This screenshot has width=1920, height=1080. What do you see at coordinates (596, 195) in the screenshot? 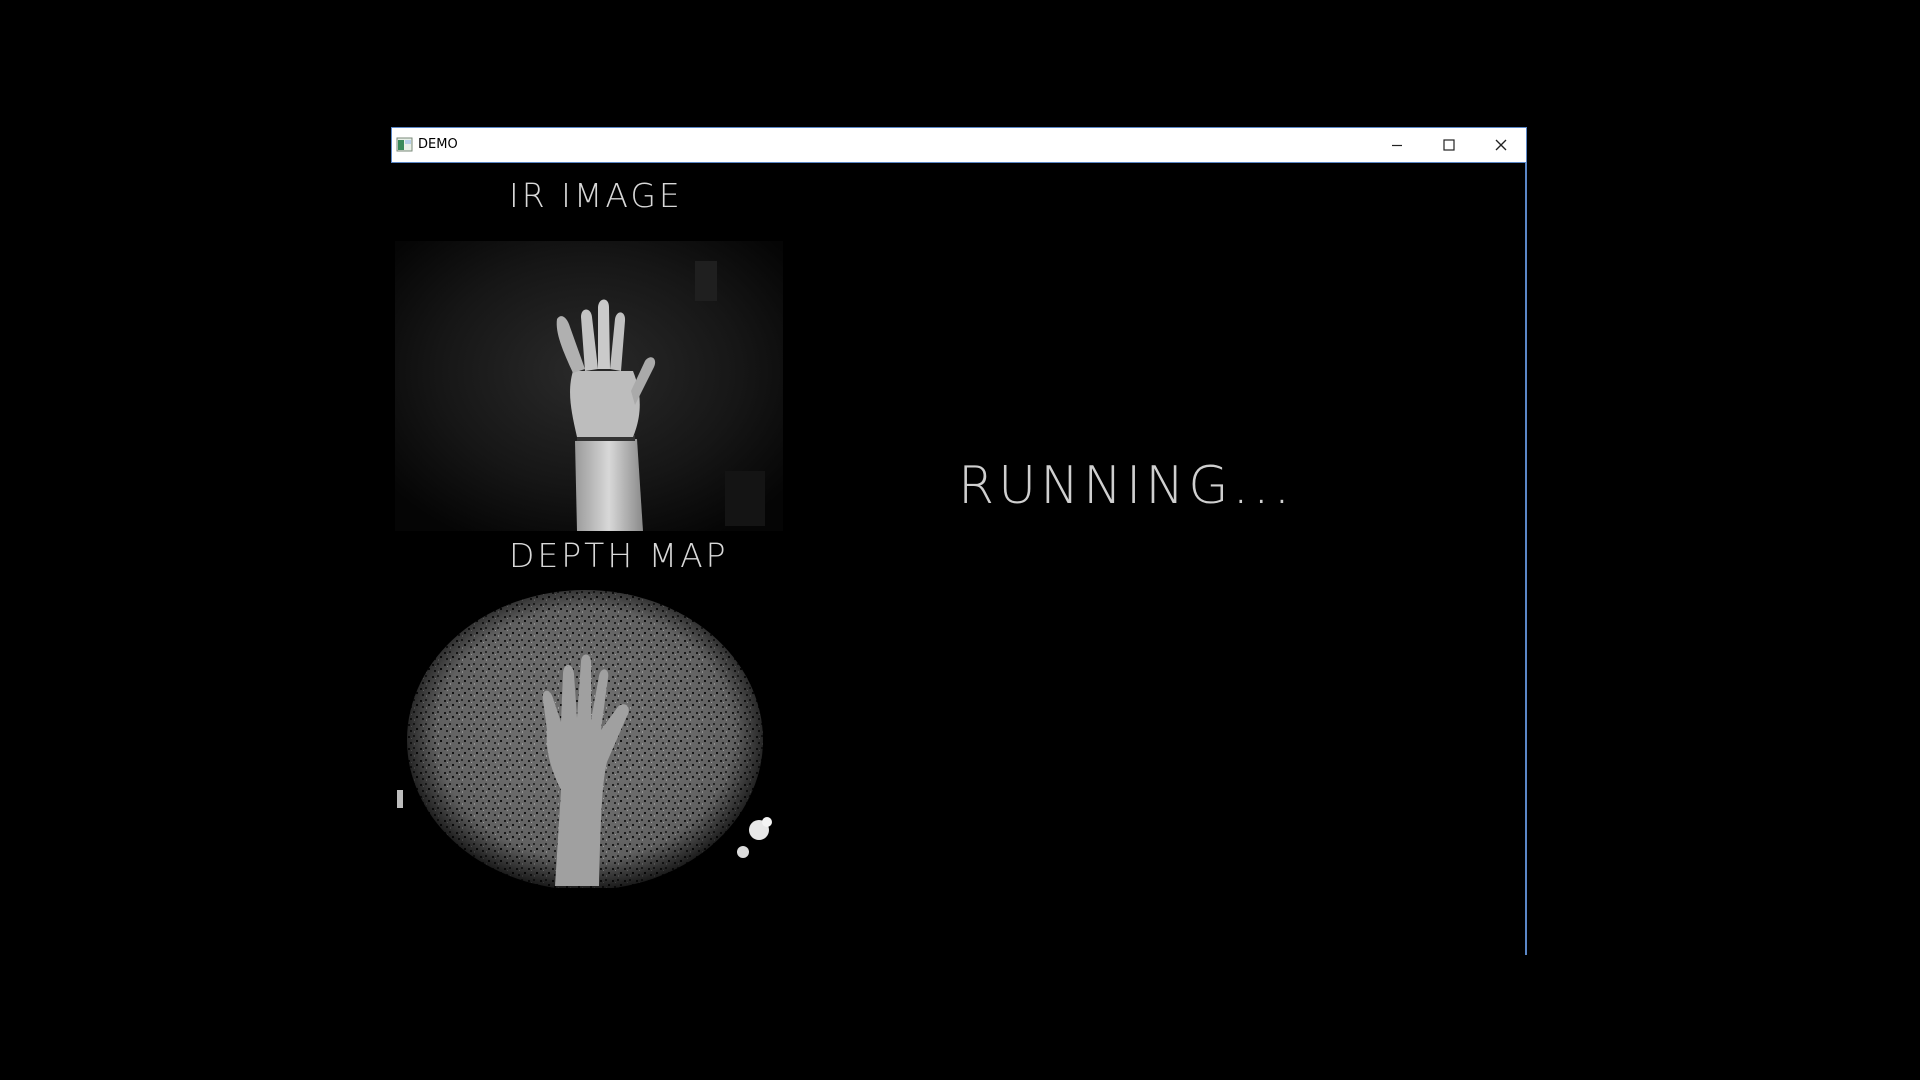
I see `ir-image-label: IR IMAGE` at bounding box center [596, 195].